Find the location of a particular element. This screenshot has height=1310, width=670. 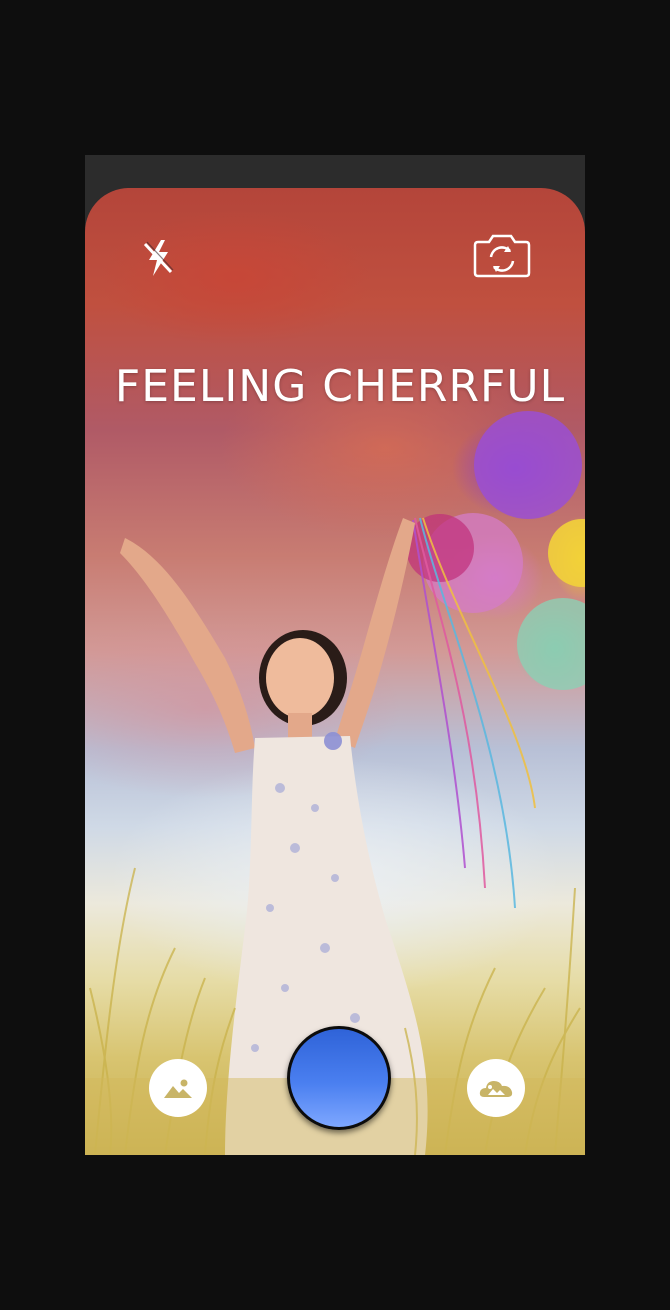

flash-off-icon is located at coordinates (158, 258).